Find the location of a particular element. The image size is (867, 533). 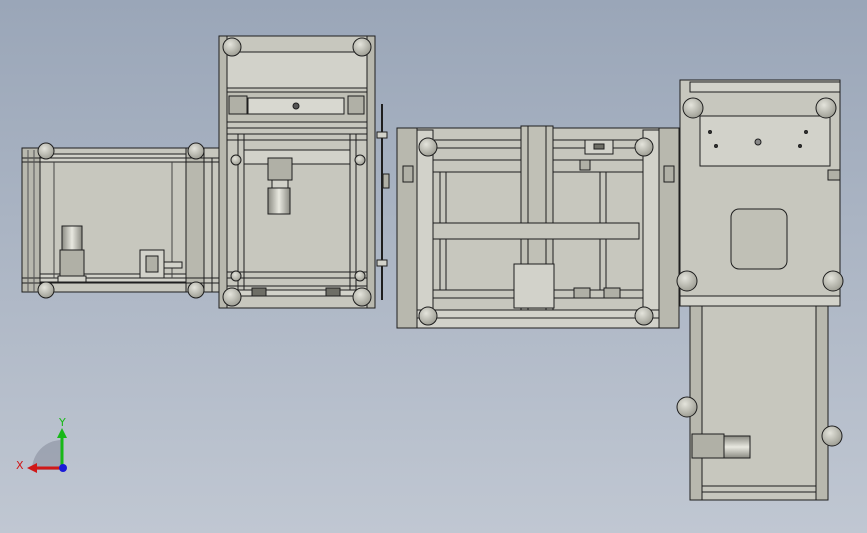

left-conveyor-module is located at coordinates (121, 220).